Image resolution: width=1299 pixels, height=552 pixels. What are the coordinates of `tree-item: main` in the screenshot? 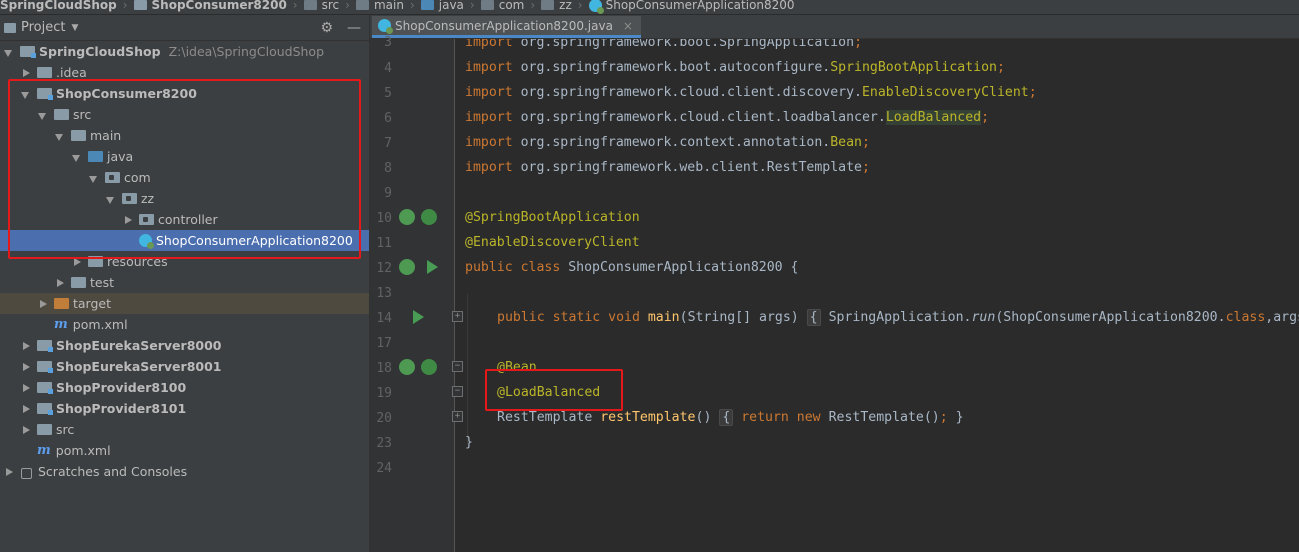 It's located at (184, 135).